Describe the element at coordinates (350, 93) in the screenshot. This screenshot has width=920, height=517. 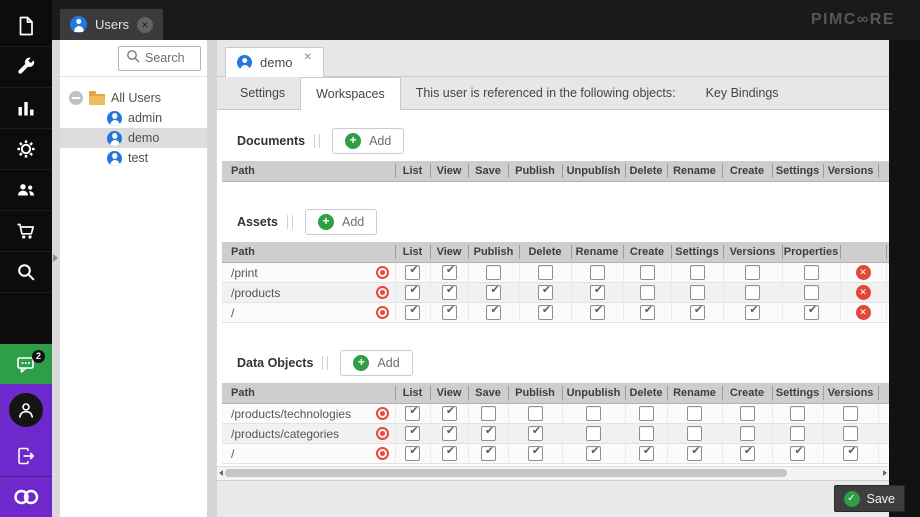
I see `tab-workspaces: Workspaces` at that location.